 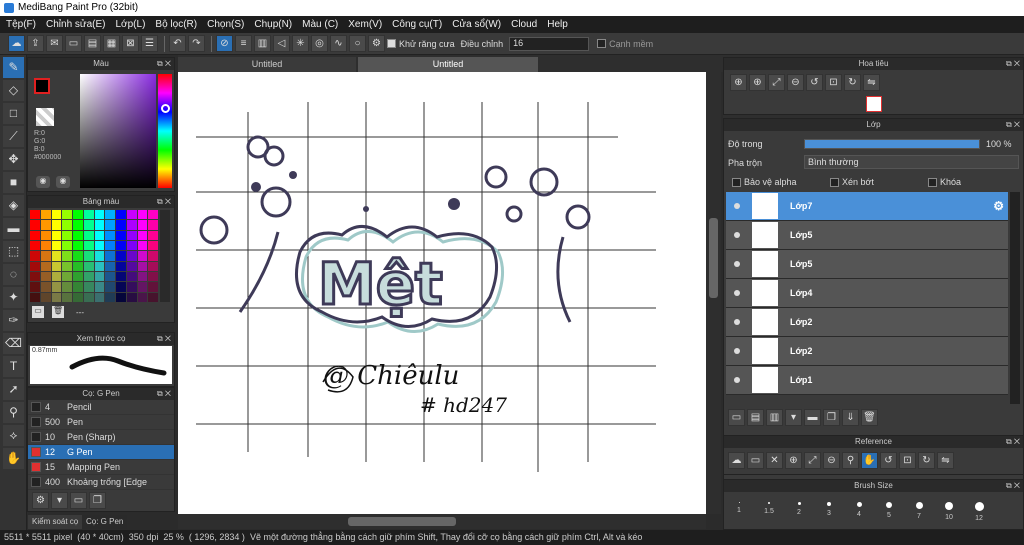 I want to click on swatch-grid, so click(x=94, y=256).